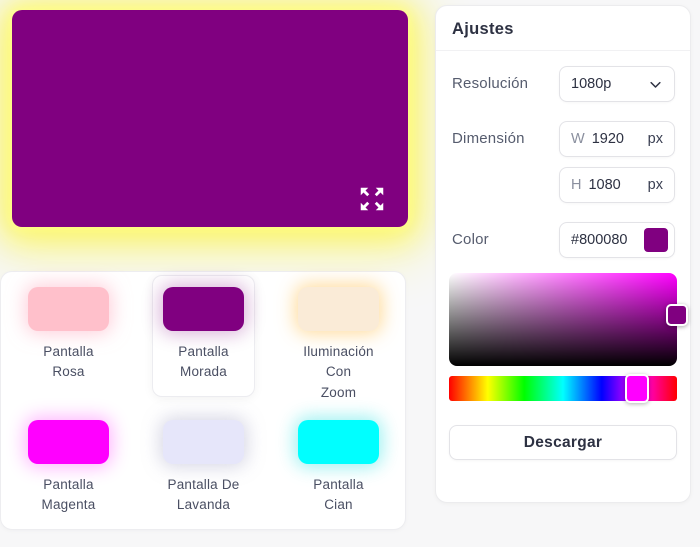  I want to click on swatch-card: Pantalla Cian, so click(338, 469).